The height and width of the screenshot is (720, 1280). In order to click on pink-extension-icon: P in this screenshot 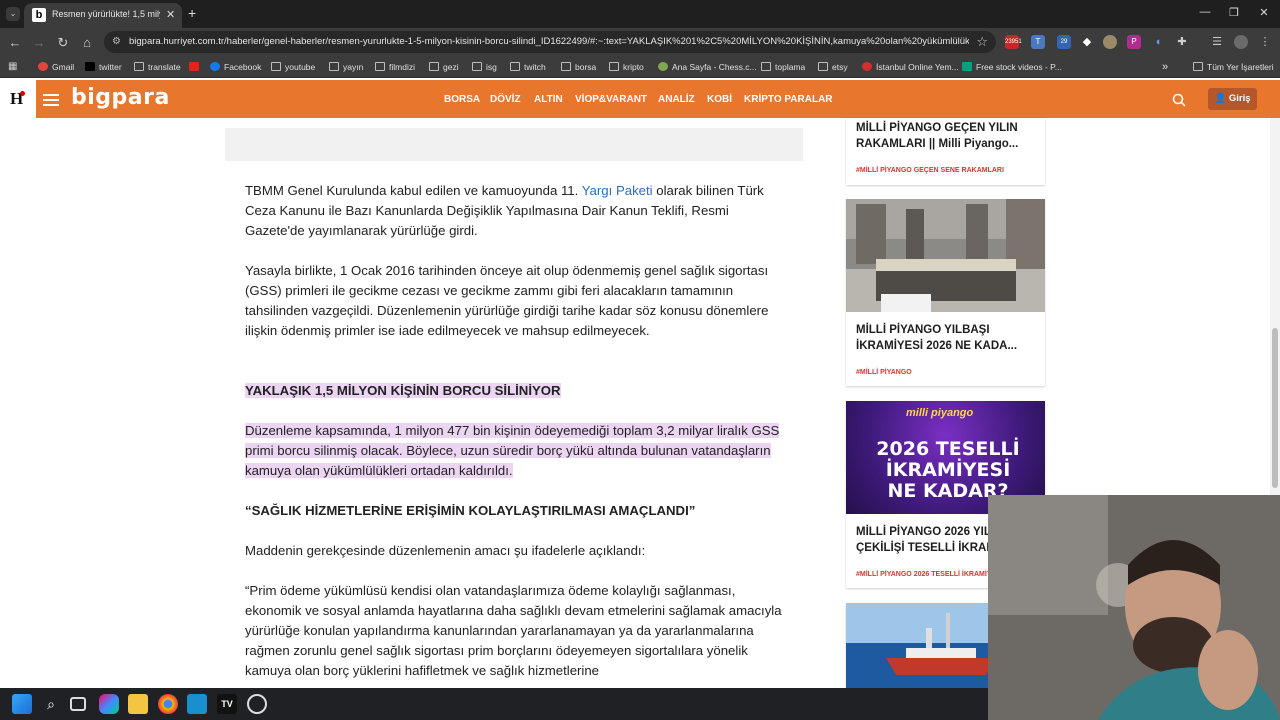, I will do `click(1134, 42)`.